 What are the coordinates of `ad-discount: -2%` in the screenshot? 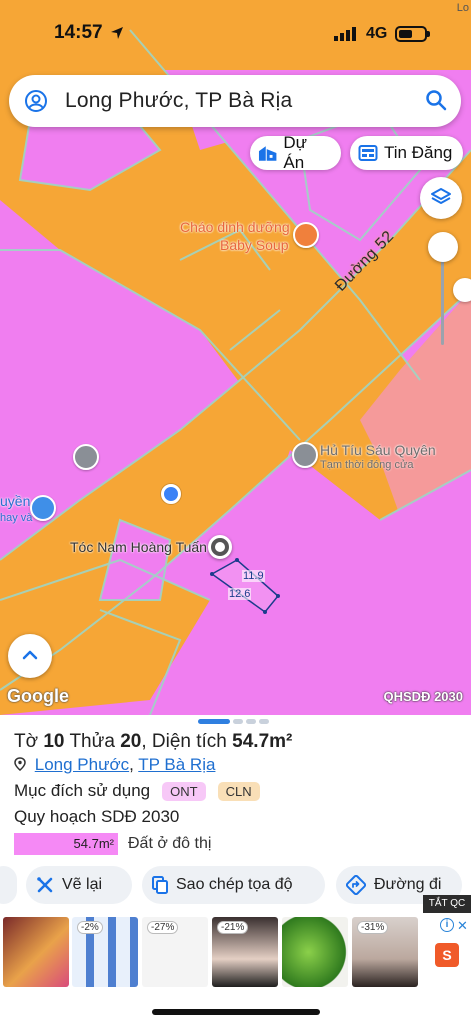 It's located at (90, 927).